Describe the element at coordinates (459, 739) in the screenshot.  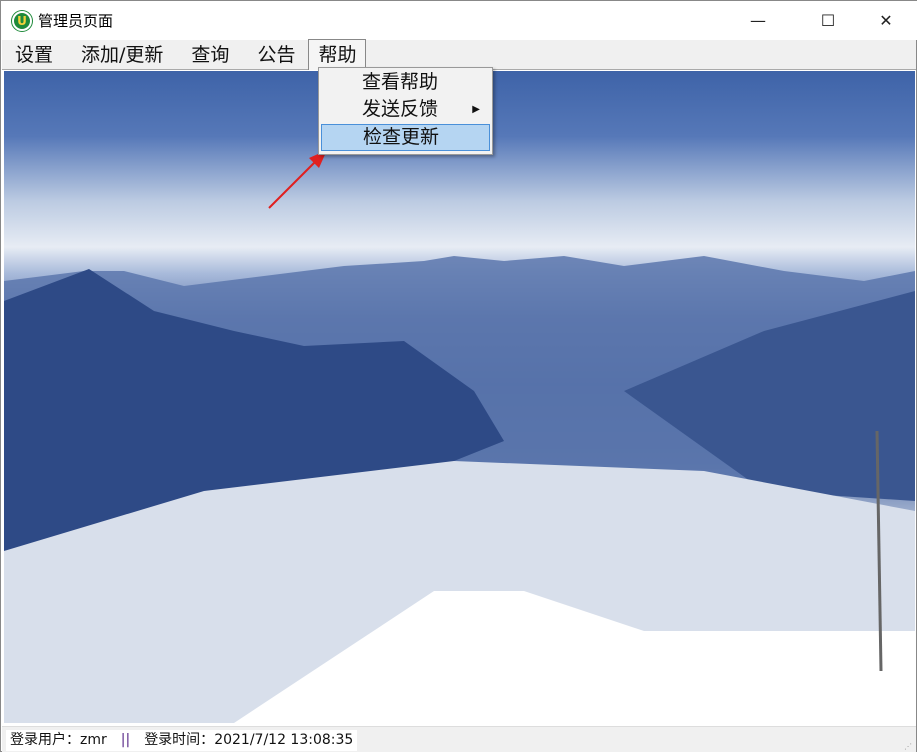
I see `status-bar: 登录用户：zmr || 登录时间：2021/7/12 13:08:35 ⋰` at that location.